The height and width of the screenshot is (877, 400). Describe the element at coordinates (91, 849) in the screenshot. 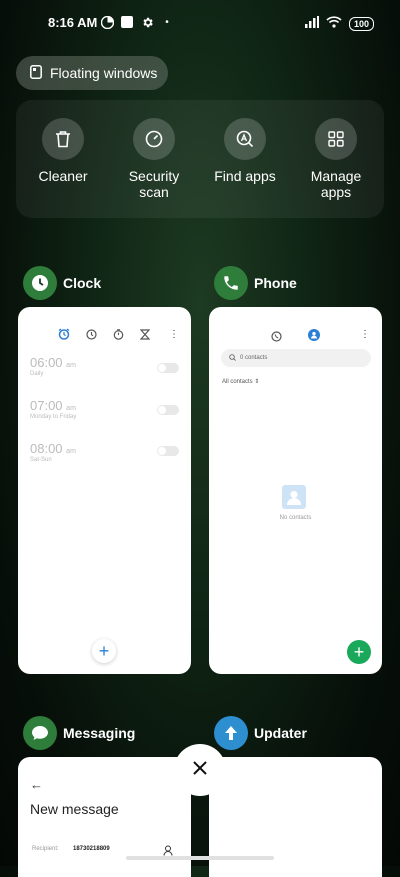

I see `recipient-value: 18730218809` at that location.